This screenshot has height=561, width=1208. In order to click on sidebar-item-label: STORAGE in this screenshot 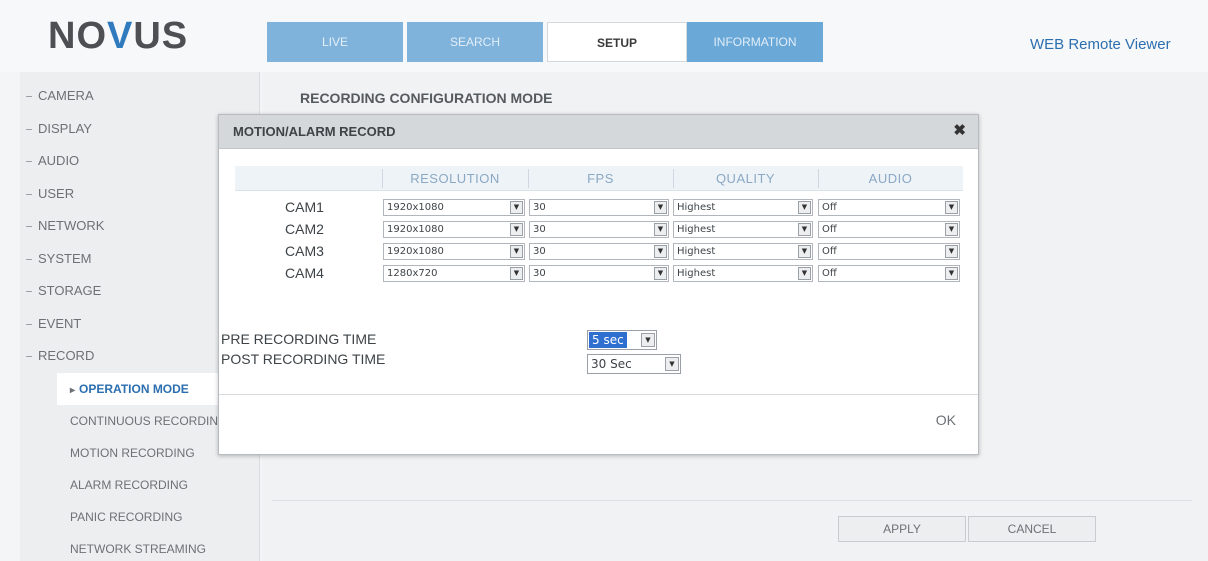, I will do `click(70, 290)`.